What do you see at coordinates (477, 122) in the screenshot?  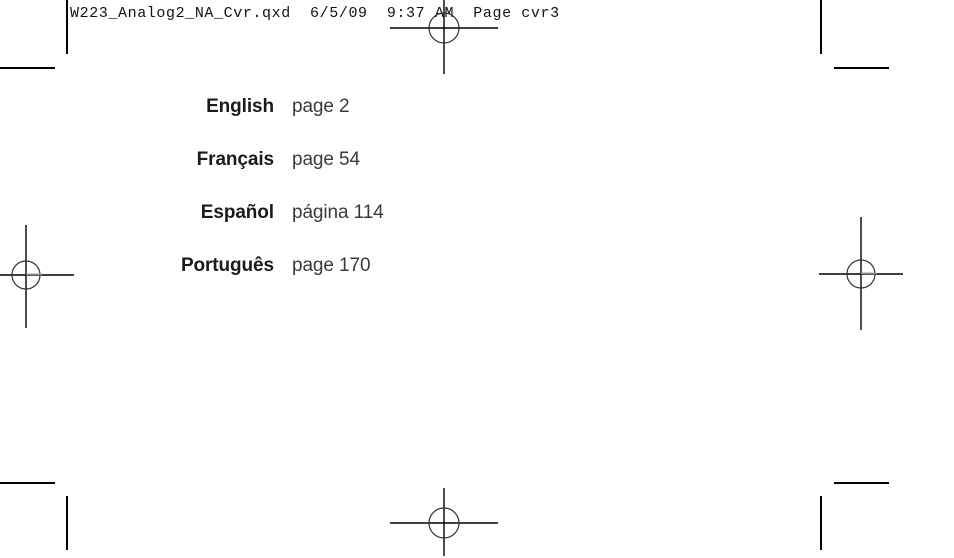 I see `list-item: English page 2` at bounding box center [477, 122].